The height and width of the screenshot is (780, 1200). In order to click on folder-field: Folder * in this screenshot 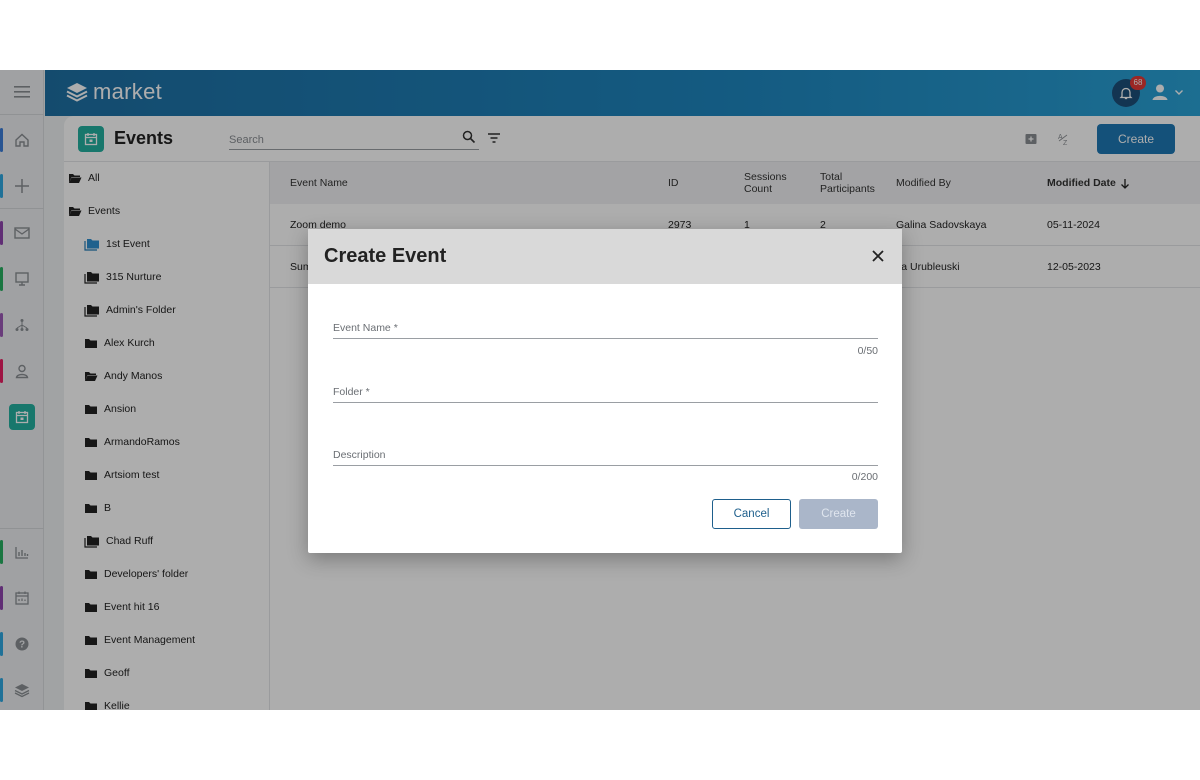, I will do `click(605, 393)`.